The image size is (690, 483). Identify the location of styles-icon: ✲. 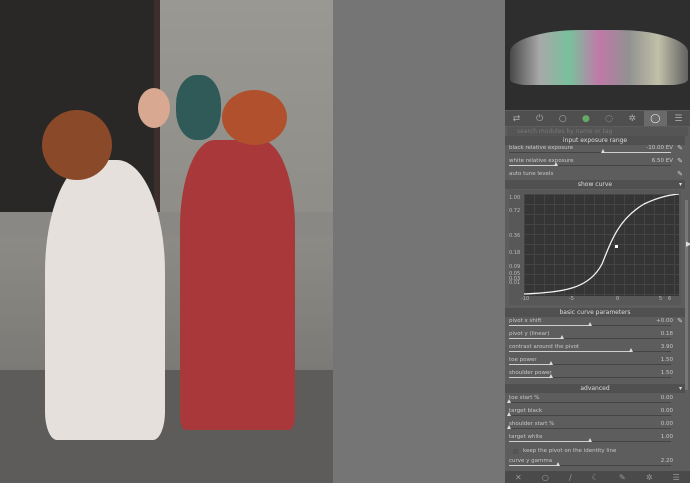
(649, 477).